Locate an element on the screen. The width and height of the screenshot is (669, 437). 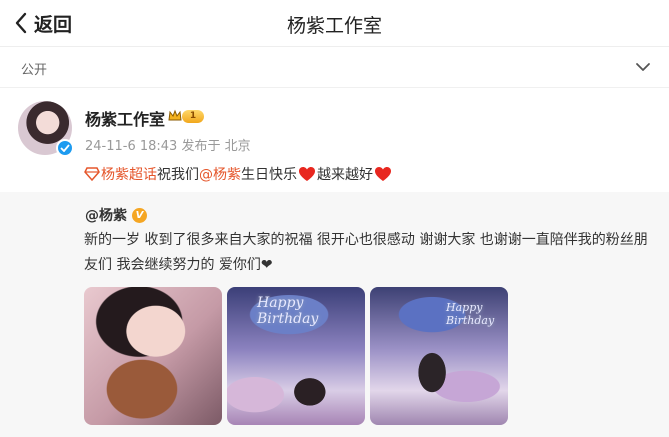
top-bar: 返回 杨紫工作室 is located at coordinates (334, 23).